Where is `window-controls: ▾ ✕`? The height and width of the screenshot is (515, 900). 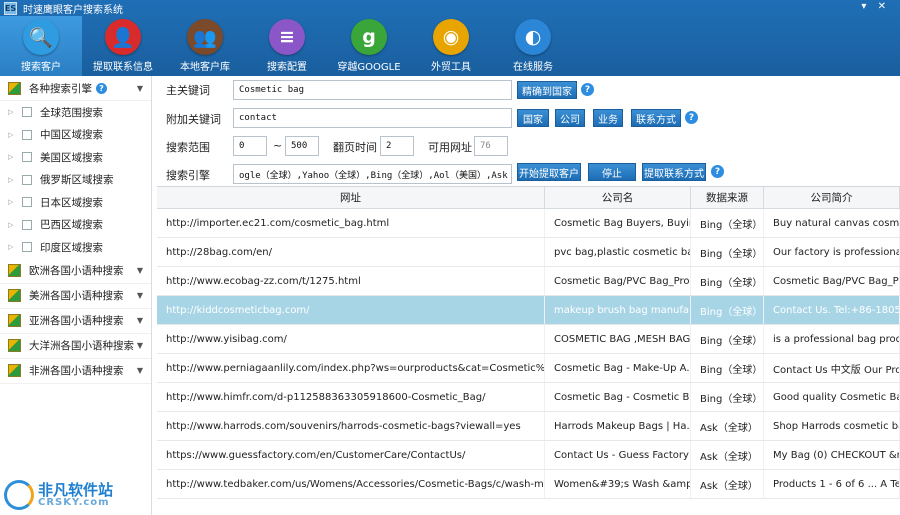
window-controls: ▾ ✕ is located at coordinates (875, 6).